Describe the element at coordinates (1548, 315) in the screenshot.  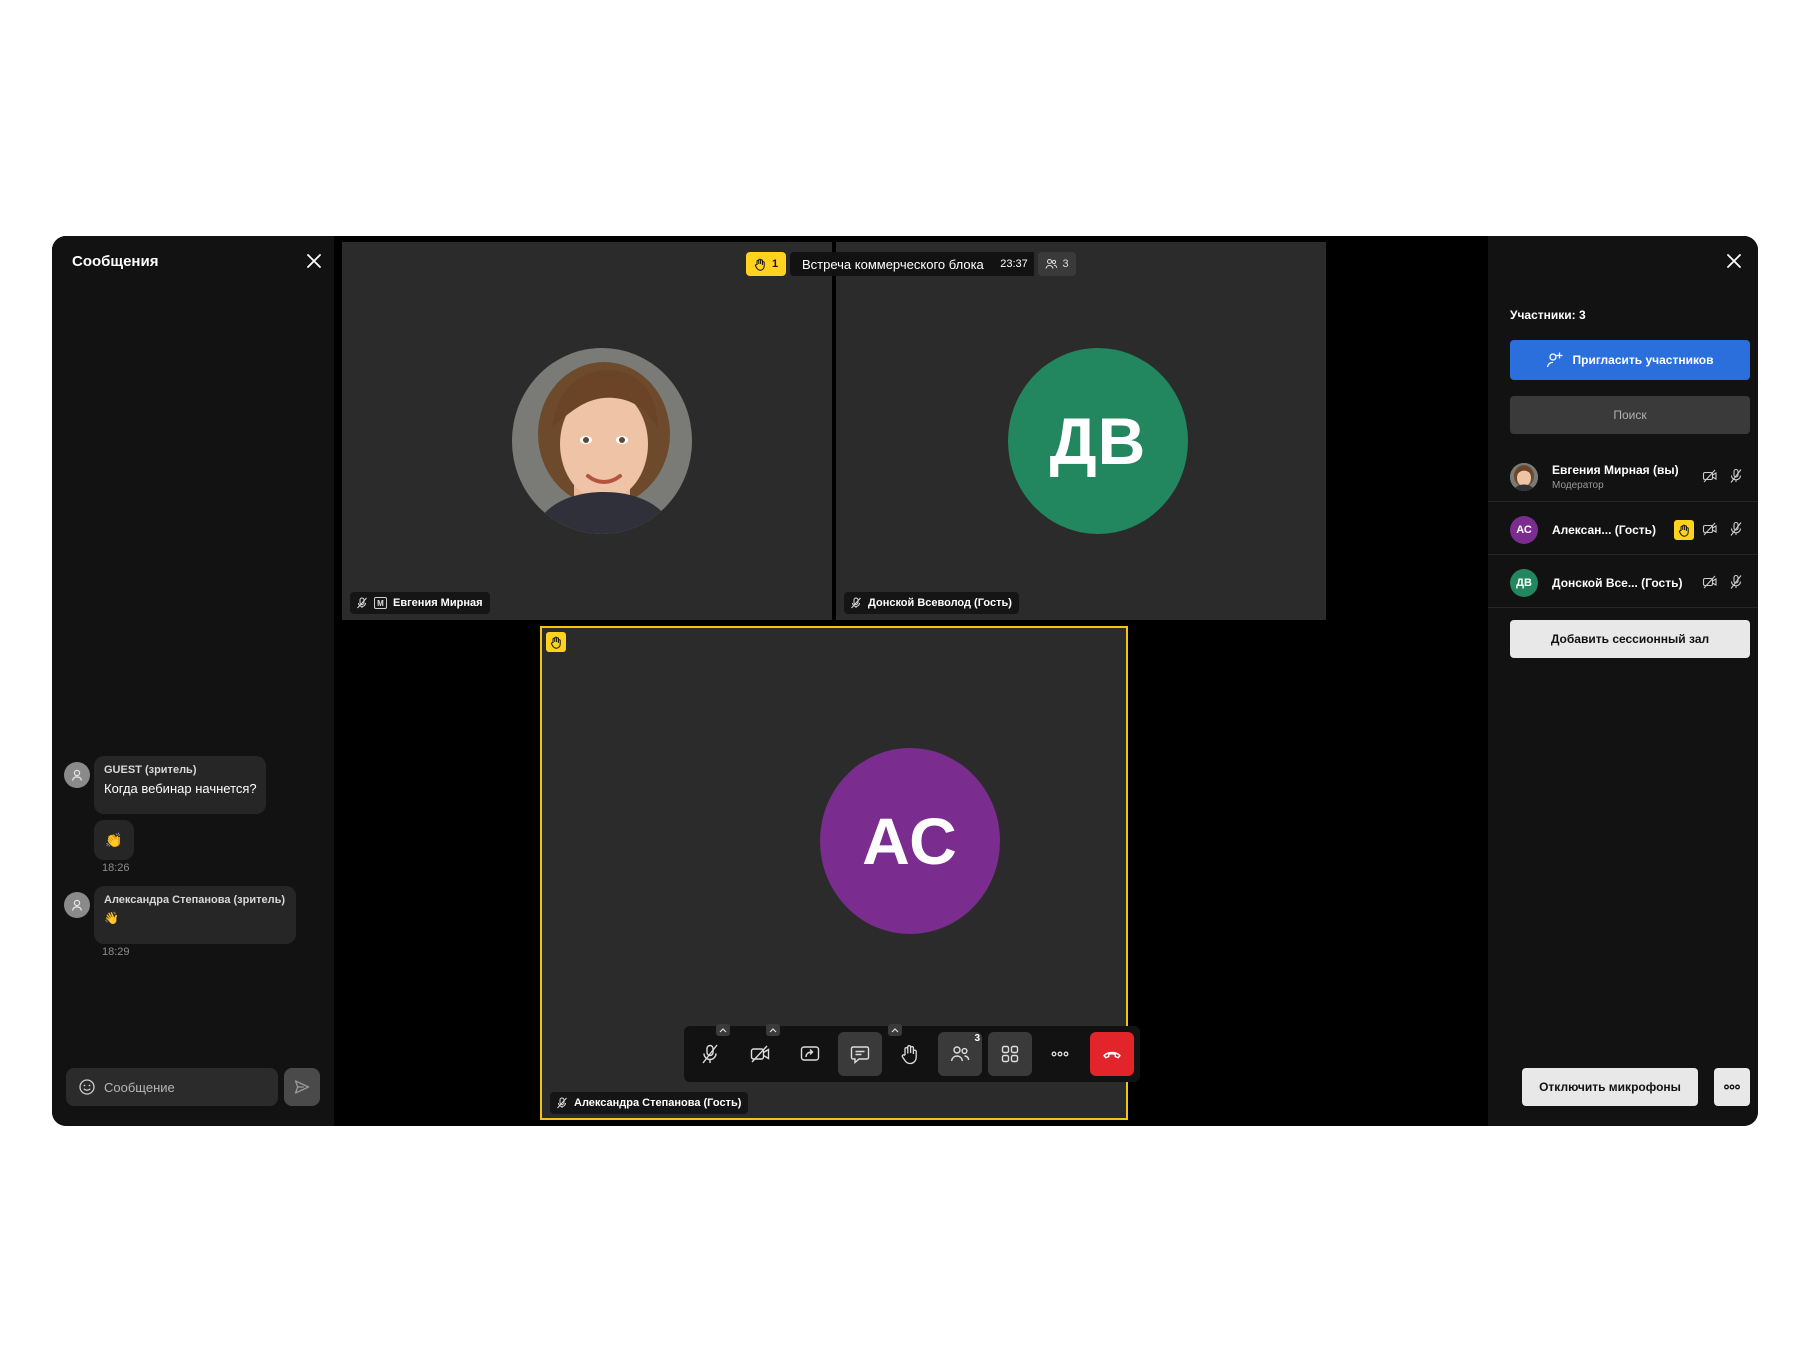
I see `participants-count: Участники: 3` at that location.